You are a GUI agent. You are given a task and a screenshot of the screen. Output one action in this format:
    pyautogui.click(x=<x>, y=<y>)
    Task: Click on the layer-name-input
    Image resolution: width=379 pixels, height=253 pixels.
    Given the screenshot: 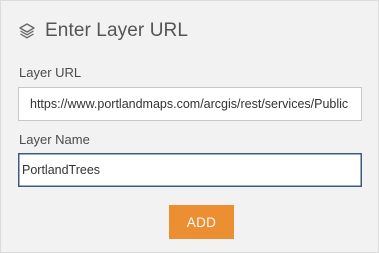 What is the action you would take?
    pyautogui.click(x=190, y=170)
    